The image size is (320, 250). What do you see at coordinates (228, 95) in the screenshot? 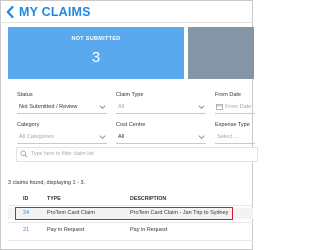
I see `from-date-label: From Date` at bounding box center [228, 95].